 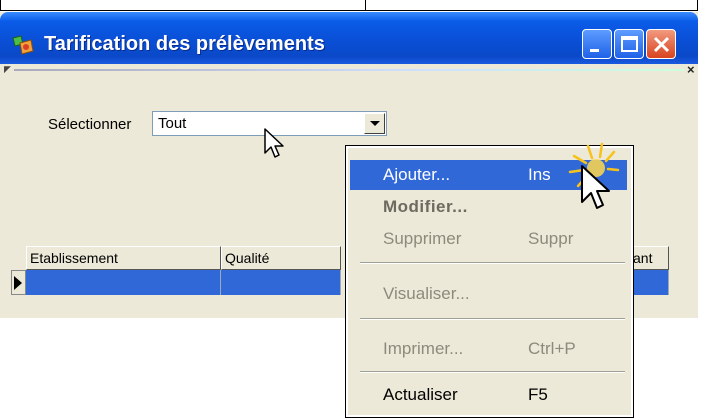 I want to click on current-row-arrow-icon, so click(x=18, y=283).